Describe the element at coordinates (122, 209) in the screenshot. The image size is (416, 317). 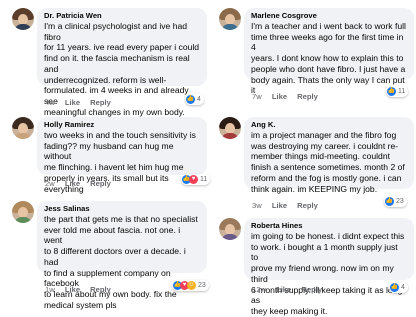
I see `commenter-name: Jess Salinas` at that location.